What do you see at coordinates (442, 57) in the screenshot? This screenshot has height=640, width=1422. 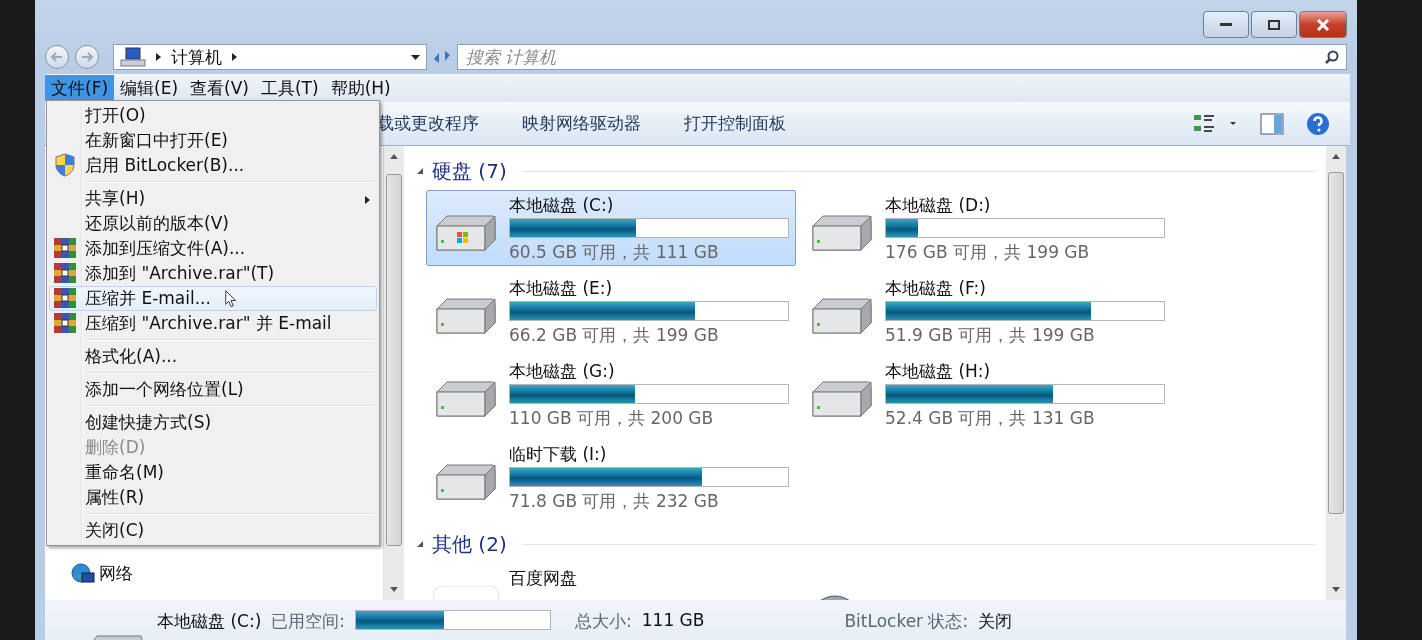 I see `refresh-icon` at bounding box center [442, 57].